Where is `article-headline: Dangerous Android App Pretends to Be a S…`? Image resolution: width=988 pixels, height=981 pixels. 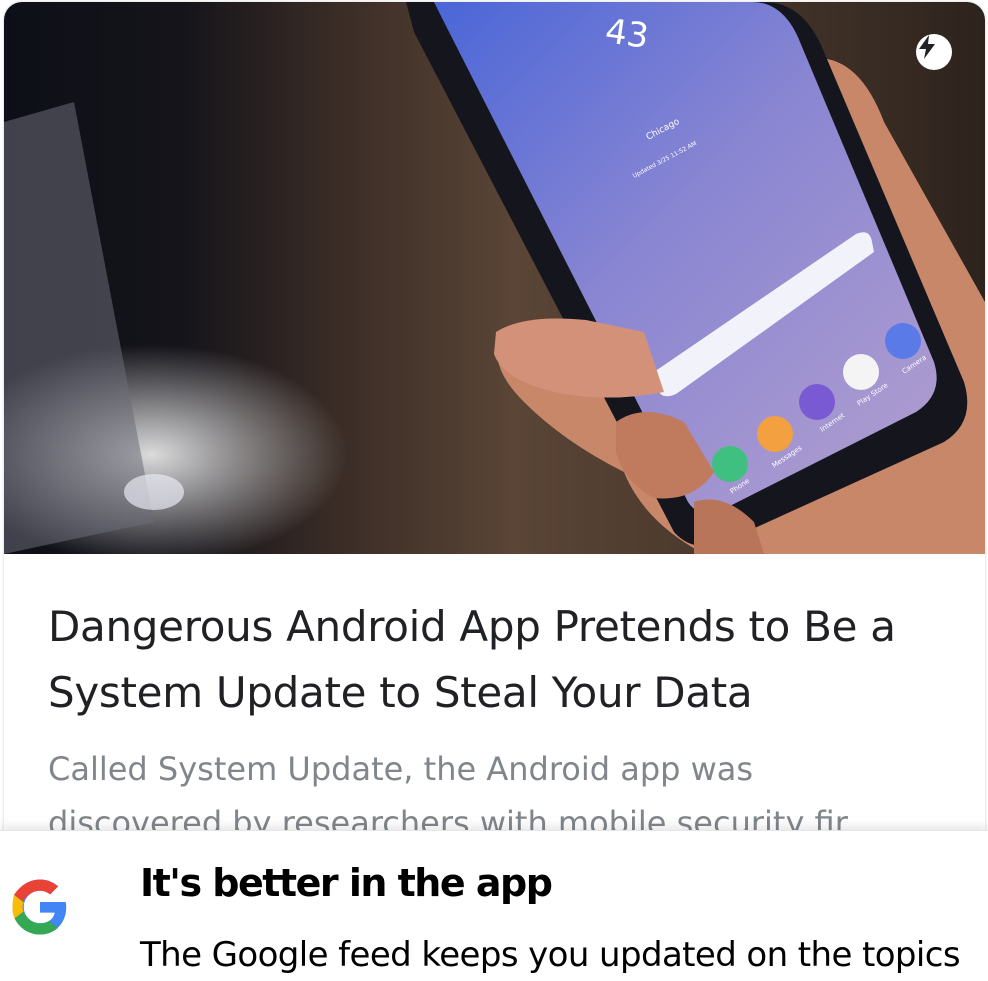
article-headline: Dangerous Android App Pretends to Be a S… is located at coordinates (498, 660).